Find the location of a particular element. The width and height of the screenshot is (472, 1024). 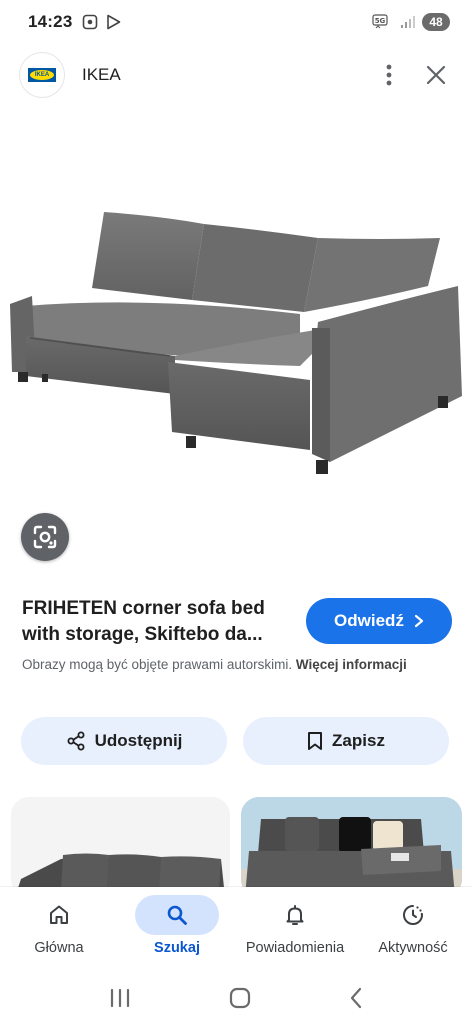

svg-text: 5G is located at coordinates (380, 21).